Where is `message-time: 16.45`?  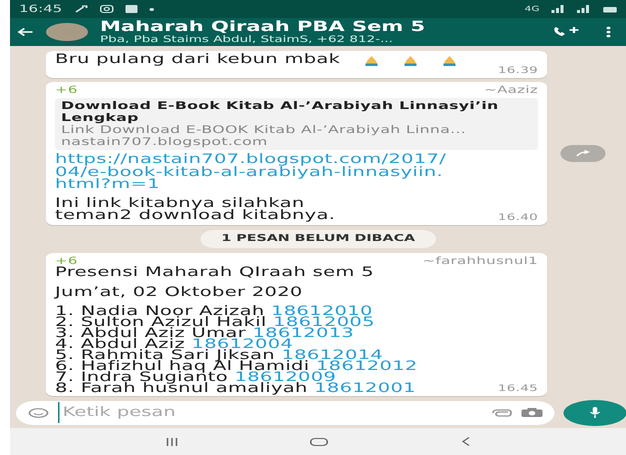
message-time: 16.45 is located at coordinates (518, 389).